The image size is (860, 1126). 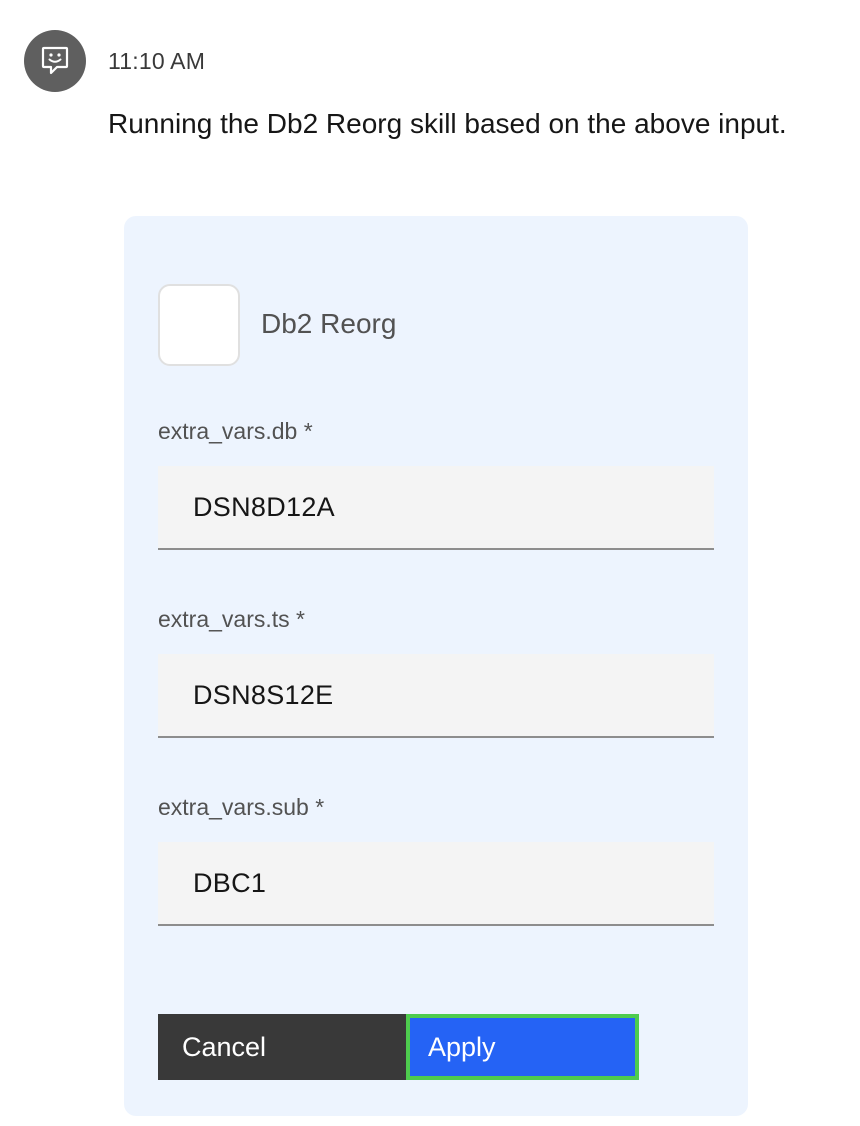 I want to click on cancel-button-label: Cancel, so click(x=224, y=1046).